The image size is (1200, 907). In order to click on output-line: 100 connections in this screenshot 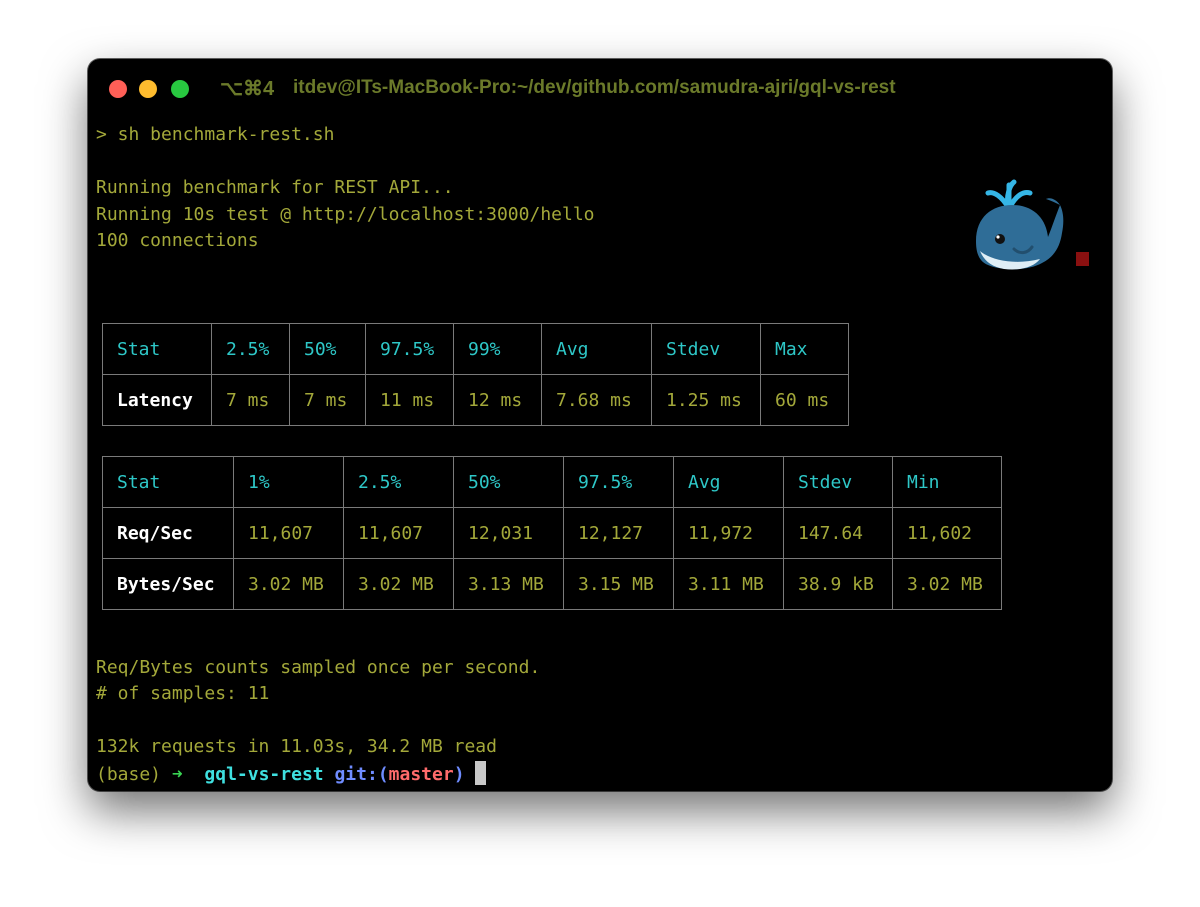, I will do `click(177, 240)`.